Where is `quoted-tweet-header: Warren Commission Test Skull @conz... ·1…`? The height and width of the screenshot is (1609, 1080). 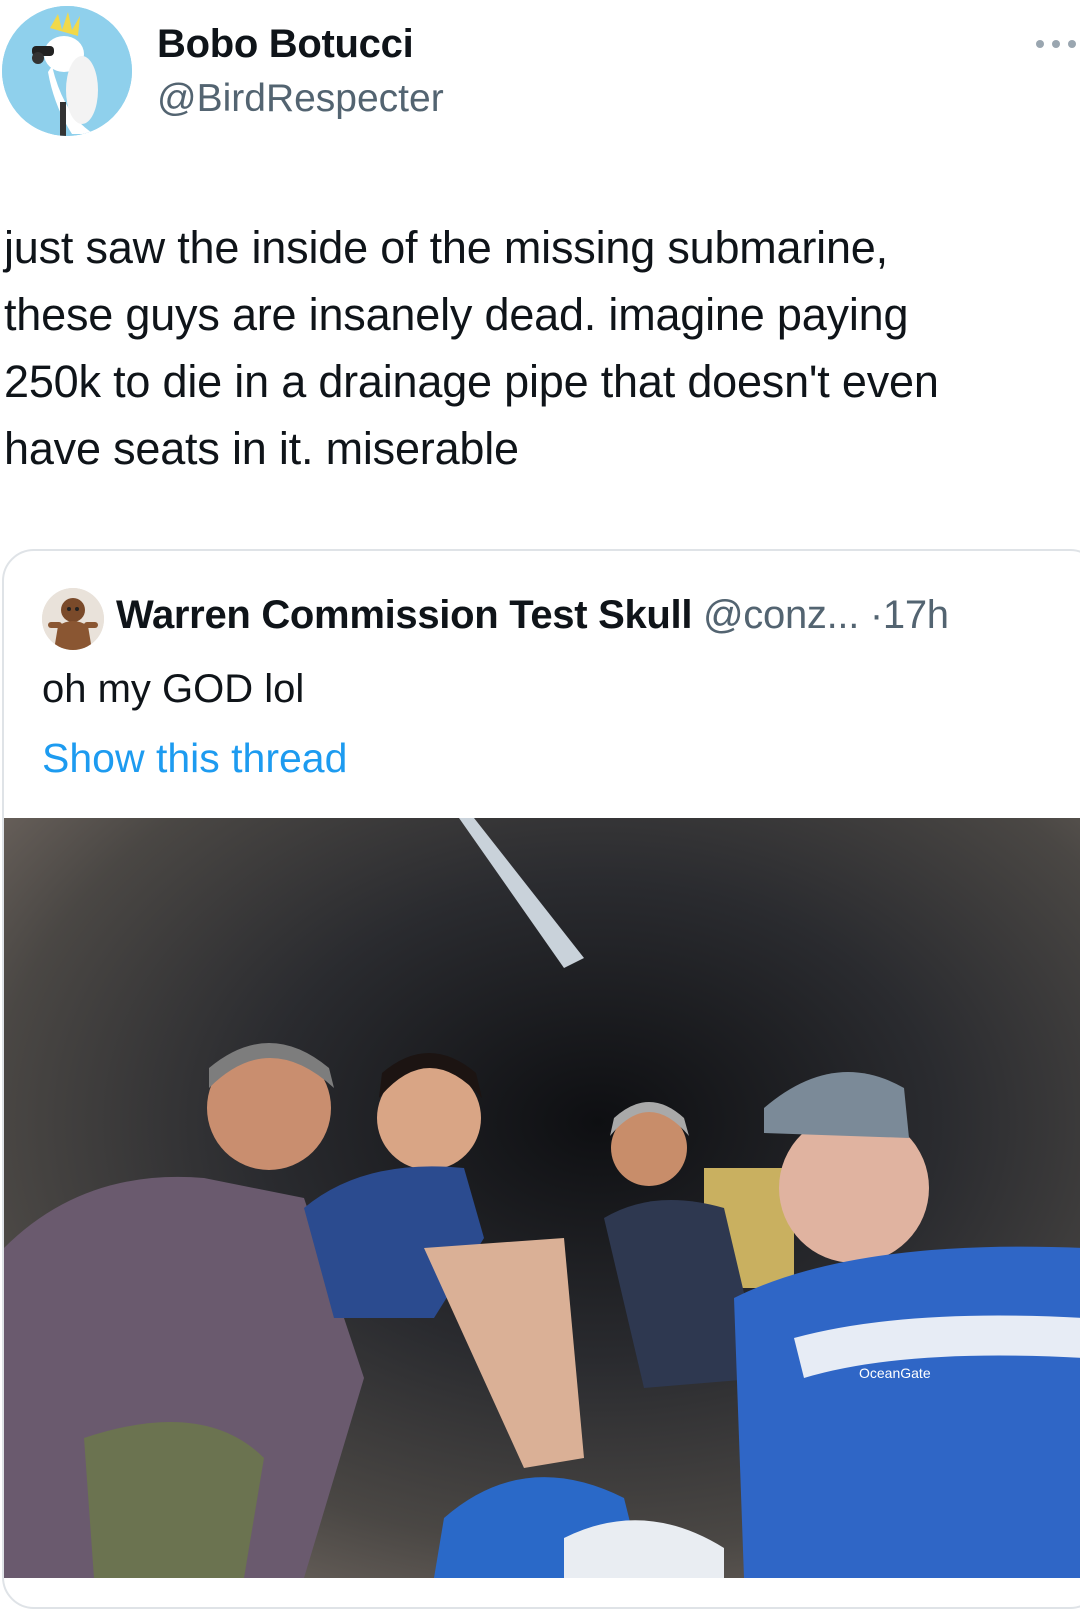 quoted-tweet-header: Warren Commission Test Skull @conz... ·1… is located at coordinates (532, 615).